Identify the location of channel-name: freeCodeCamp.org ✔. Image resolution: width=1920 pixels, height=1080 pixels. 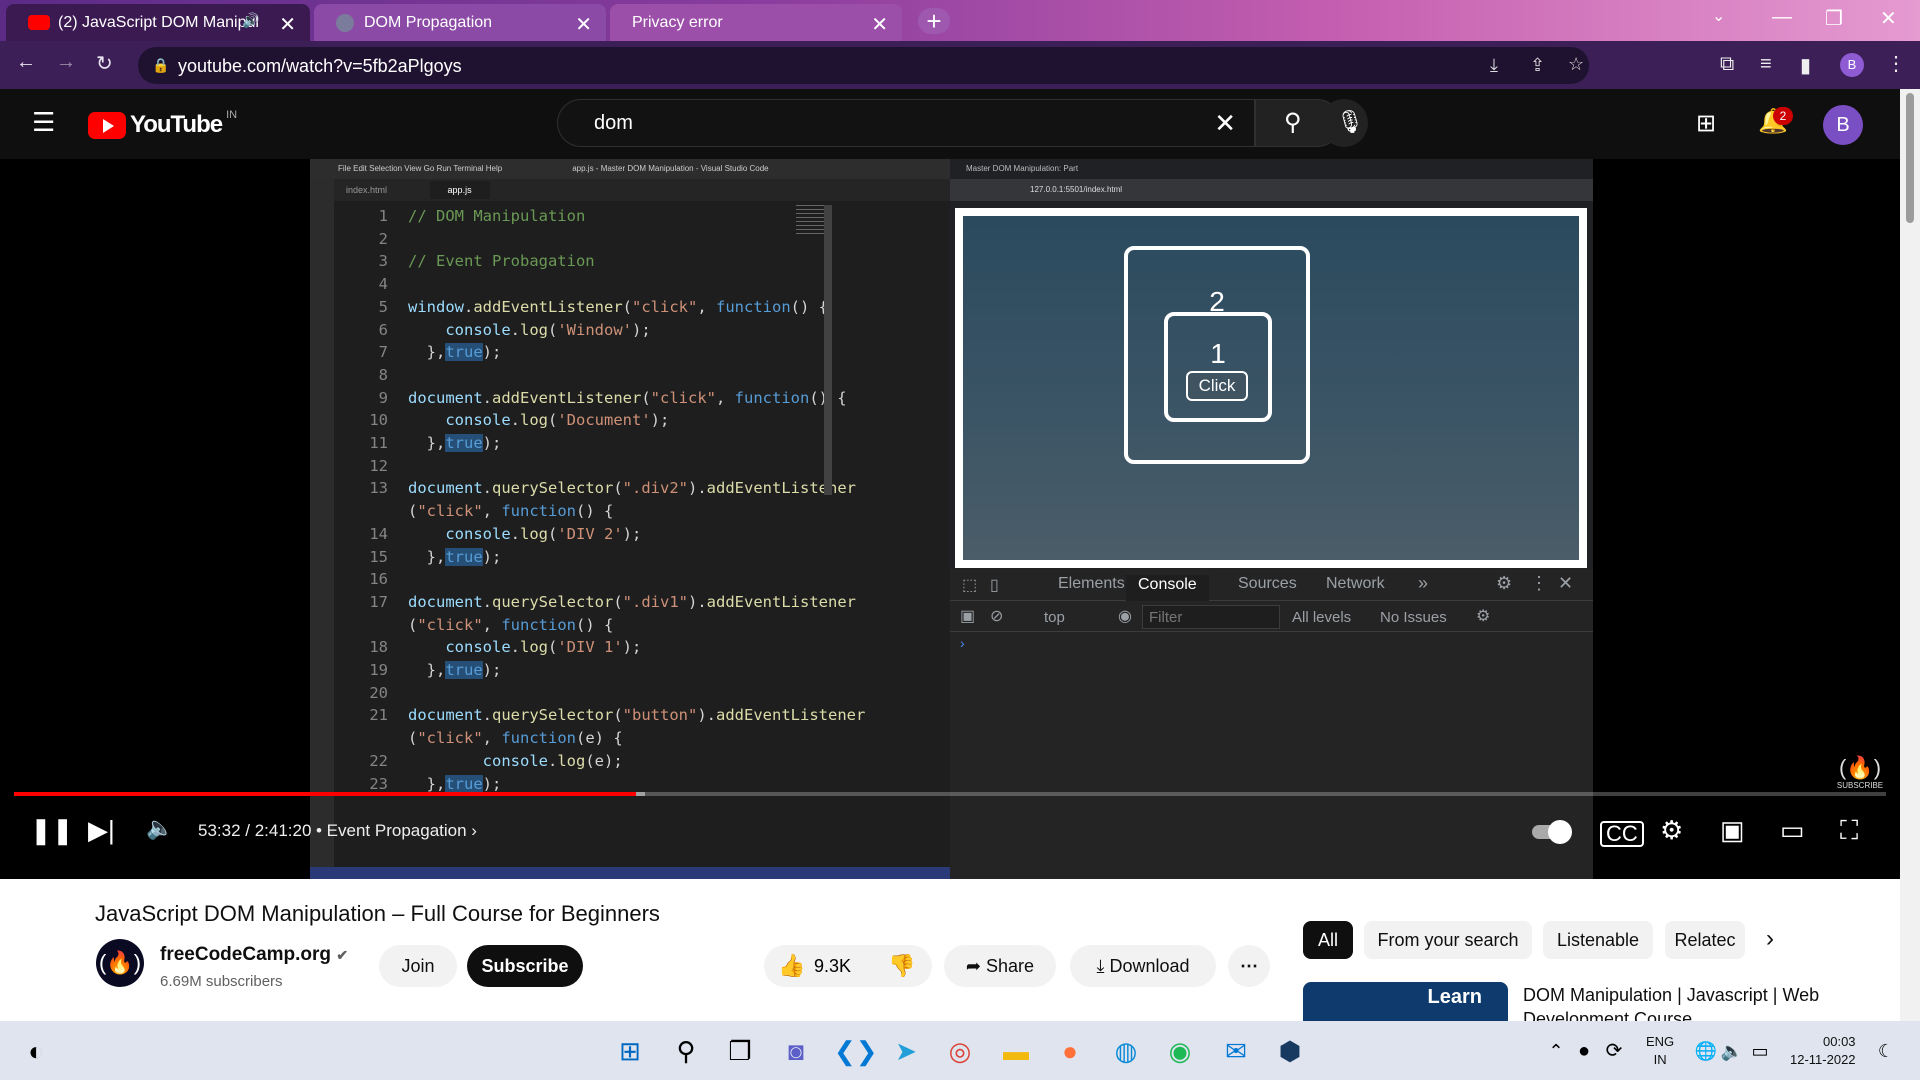
(254, 955).